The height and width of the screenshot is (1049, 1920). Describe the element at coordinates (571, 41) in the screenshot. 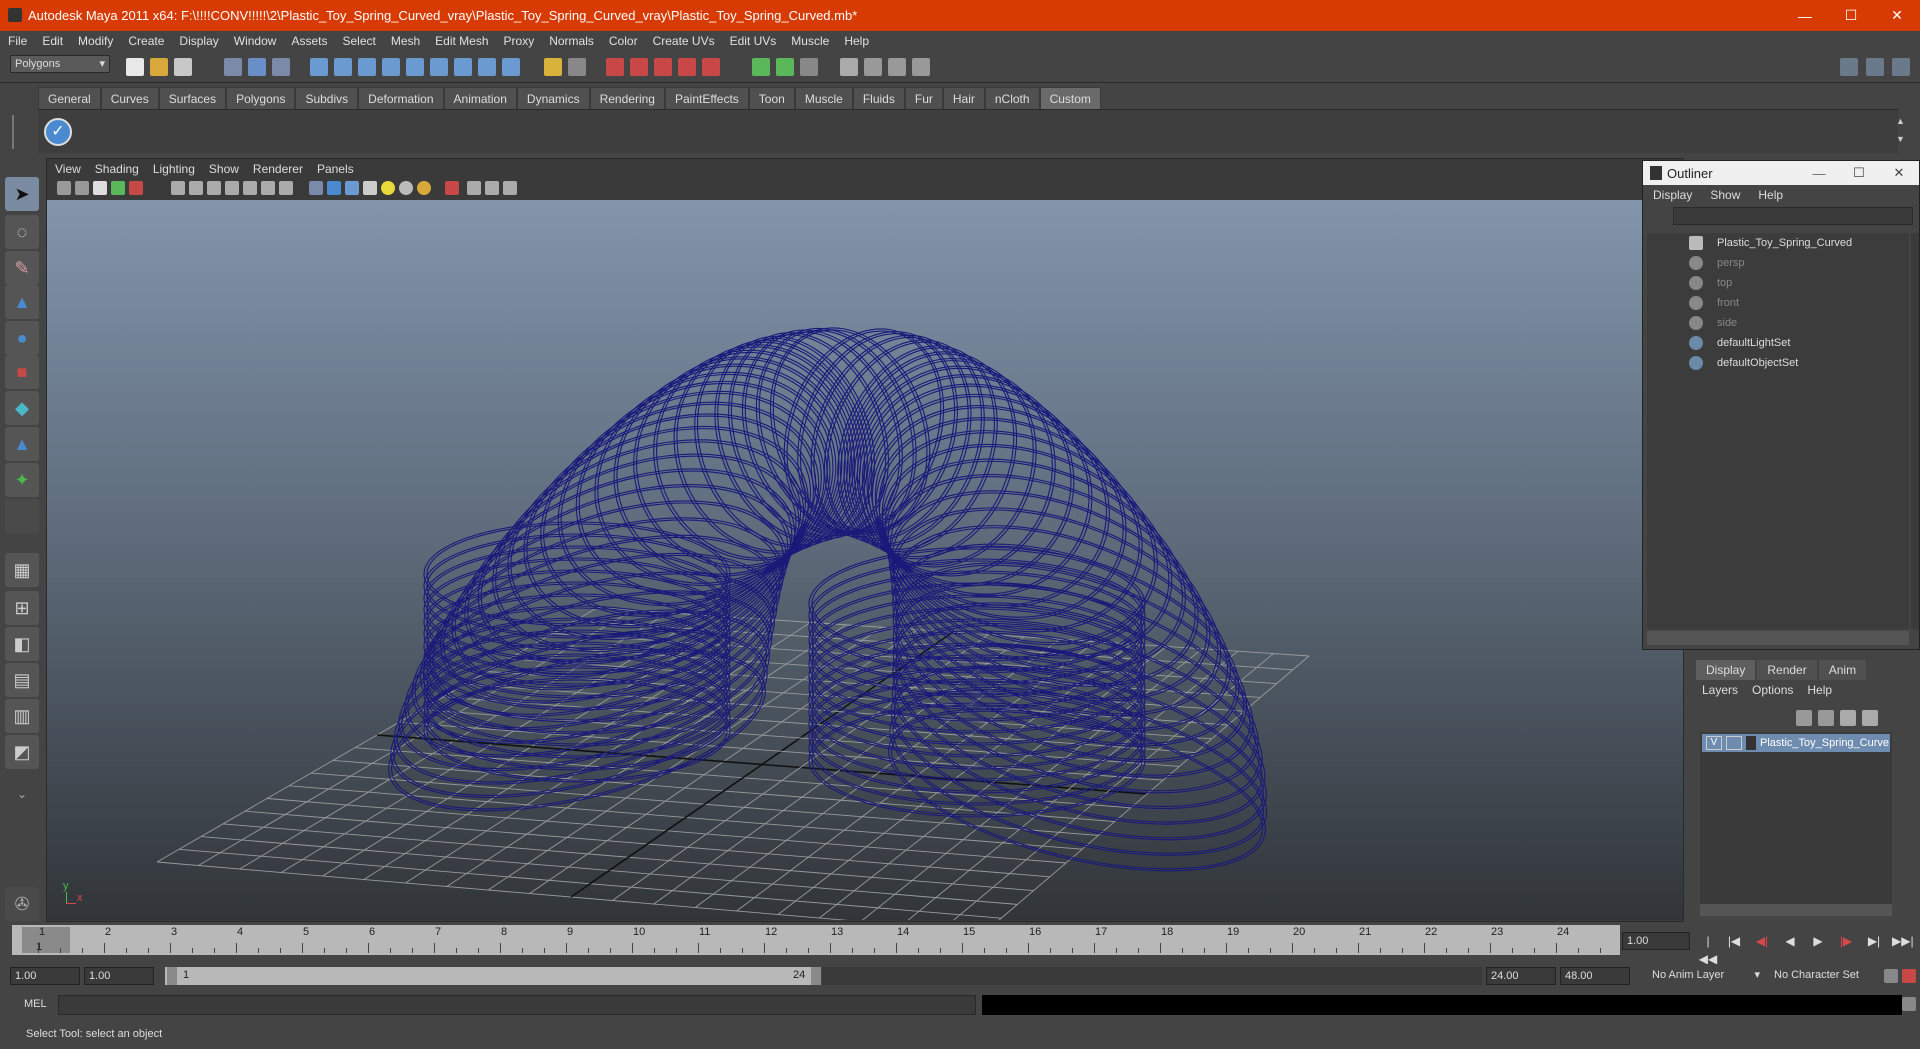

I see `menu-normals: Normals` at that location.